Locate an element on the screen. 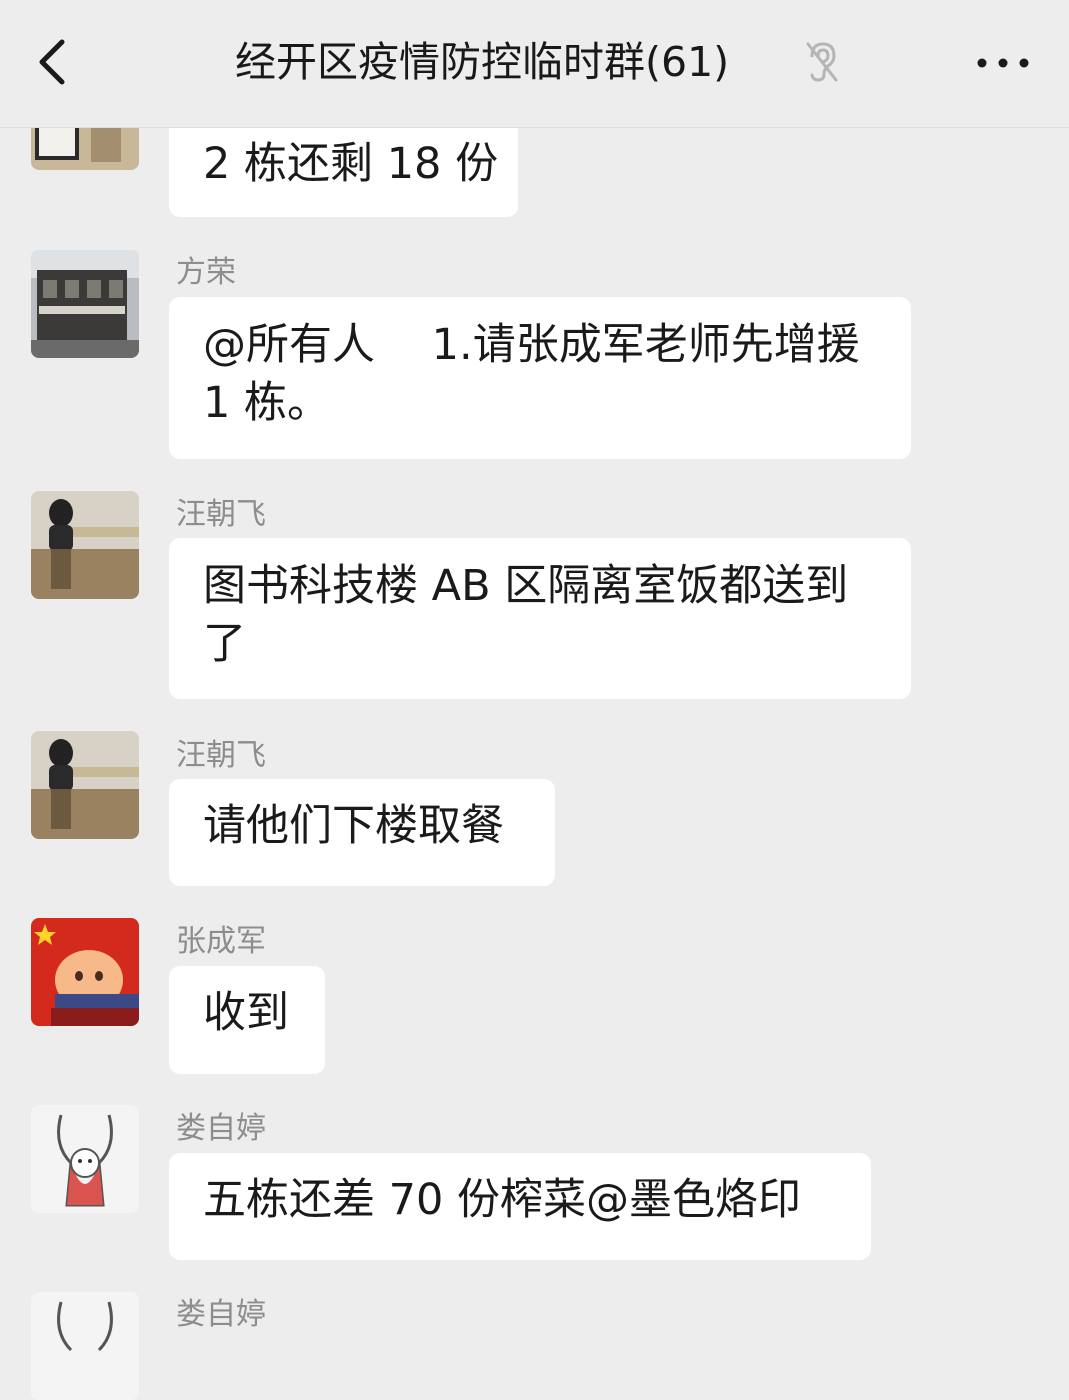  chevron-left-icon is located at coordinates (52, 62).